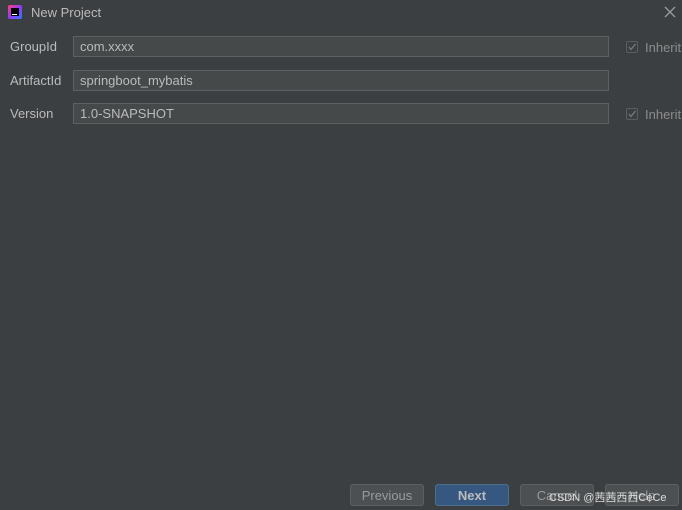 The width and height of the screenshot is (682, 510). I want to click on version-inherit: Inherit, so click(653, 114).